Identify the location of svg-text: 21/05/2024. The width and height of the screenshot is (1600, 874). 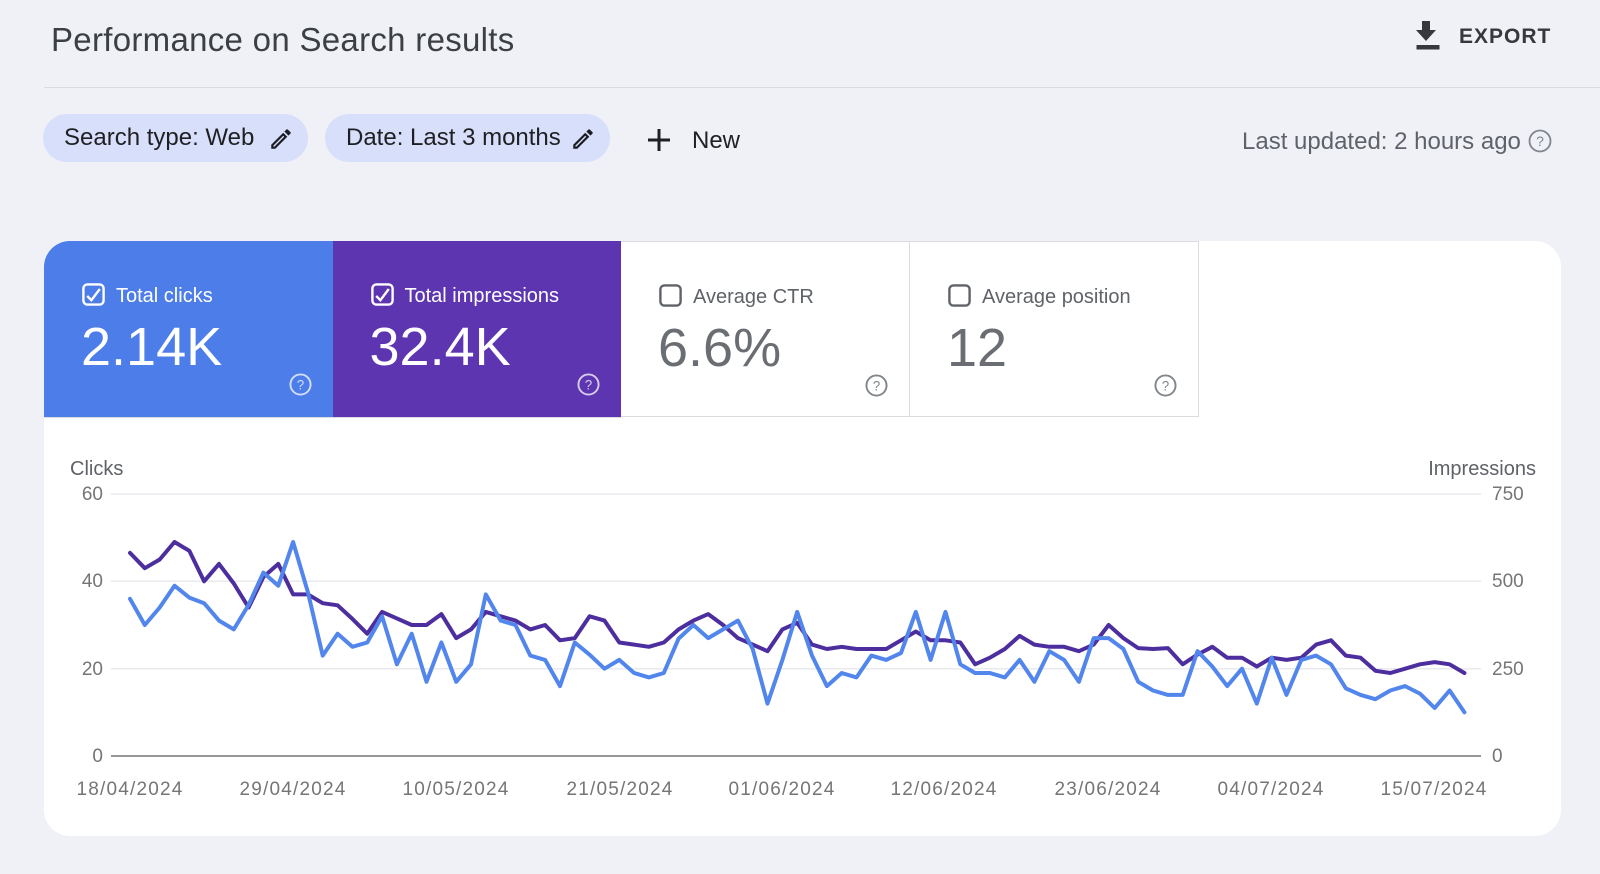
(619, 789).